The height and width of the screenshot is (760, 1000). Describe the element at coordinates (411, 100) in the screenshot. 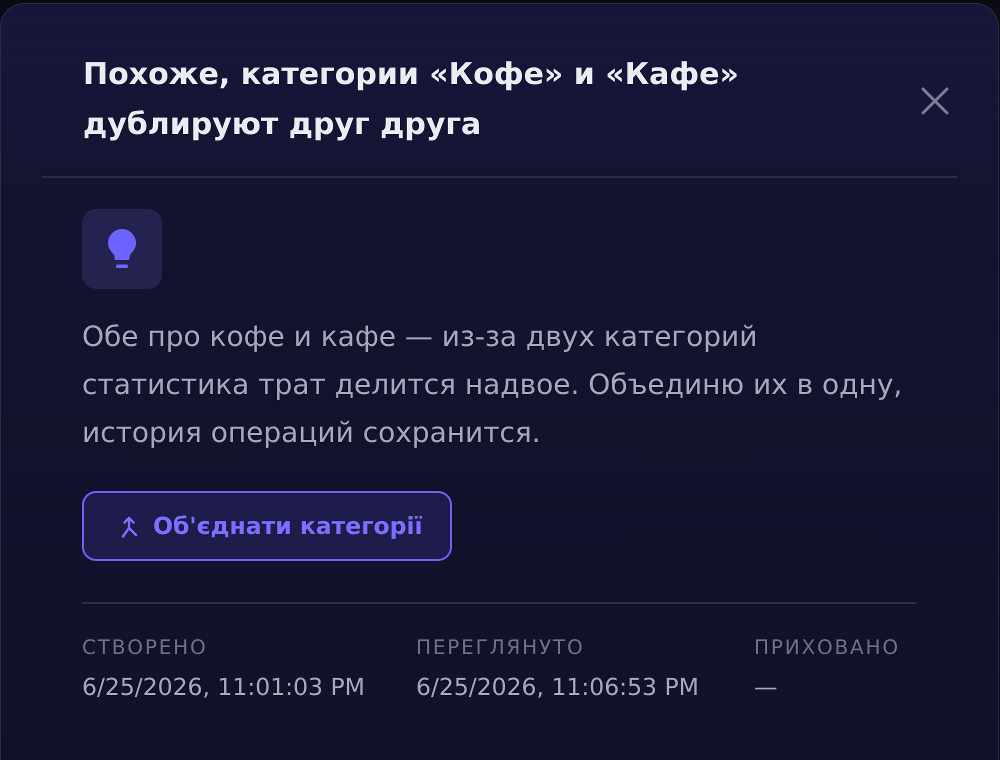

I see `dialog-title: Похоже, категории «Кофе» и «Кафе» дублируют друг друга` at that location.